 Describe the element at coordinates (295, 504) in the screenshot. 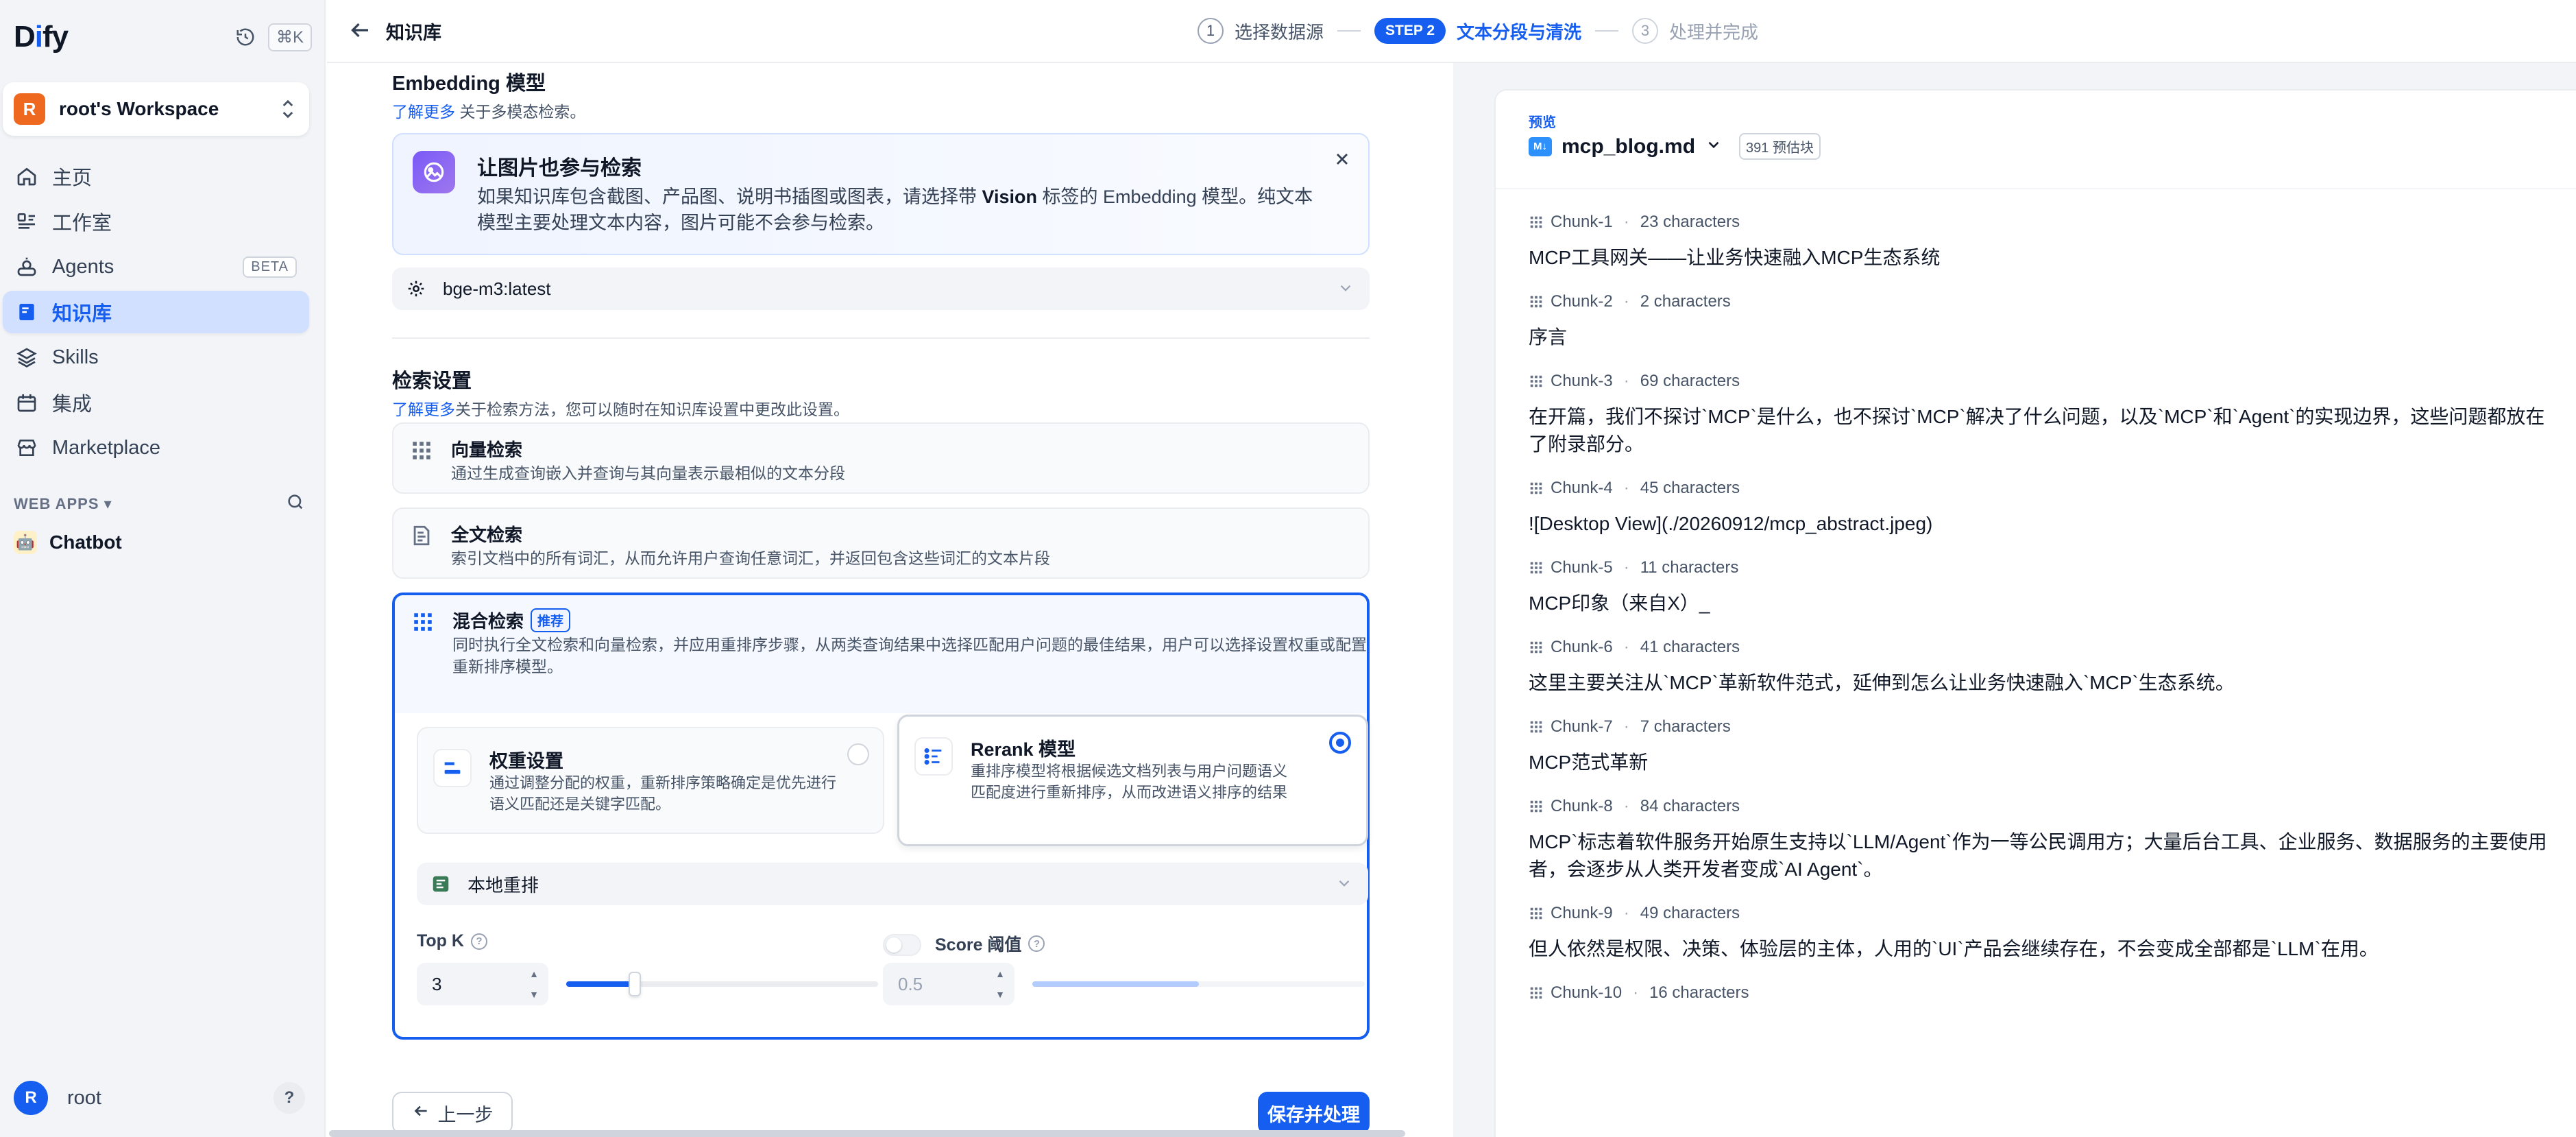

I see `search-icon` at that location.